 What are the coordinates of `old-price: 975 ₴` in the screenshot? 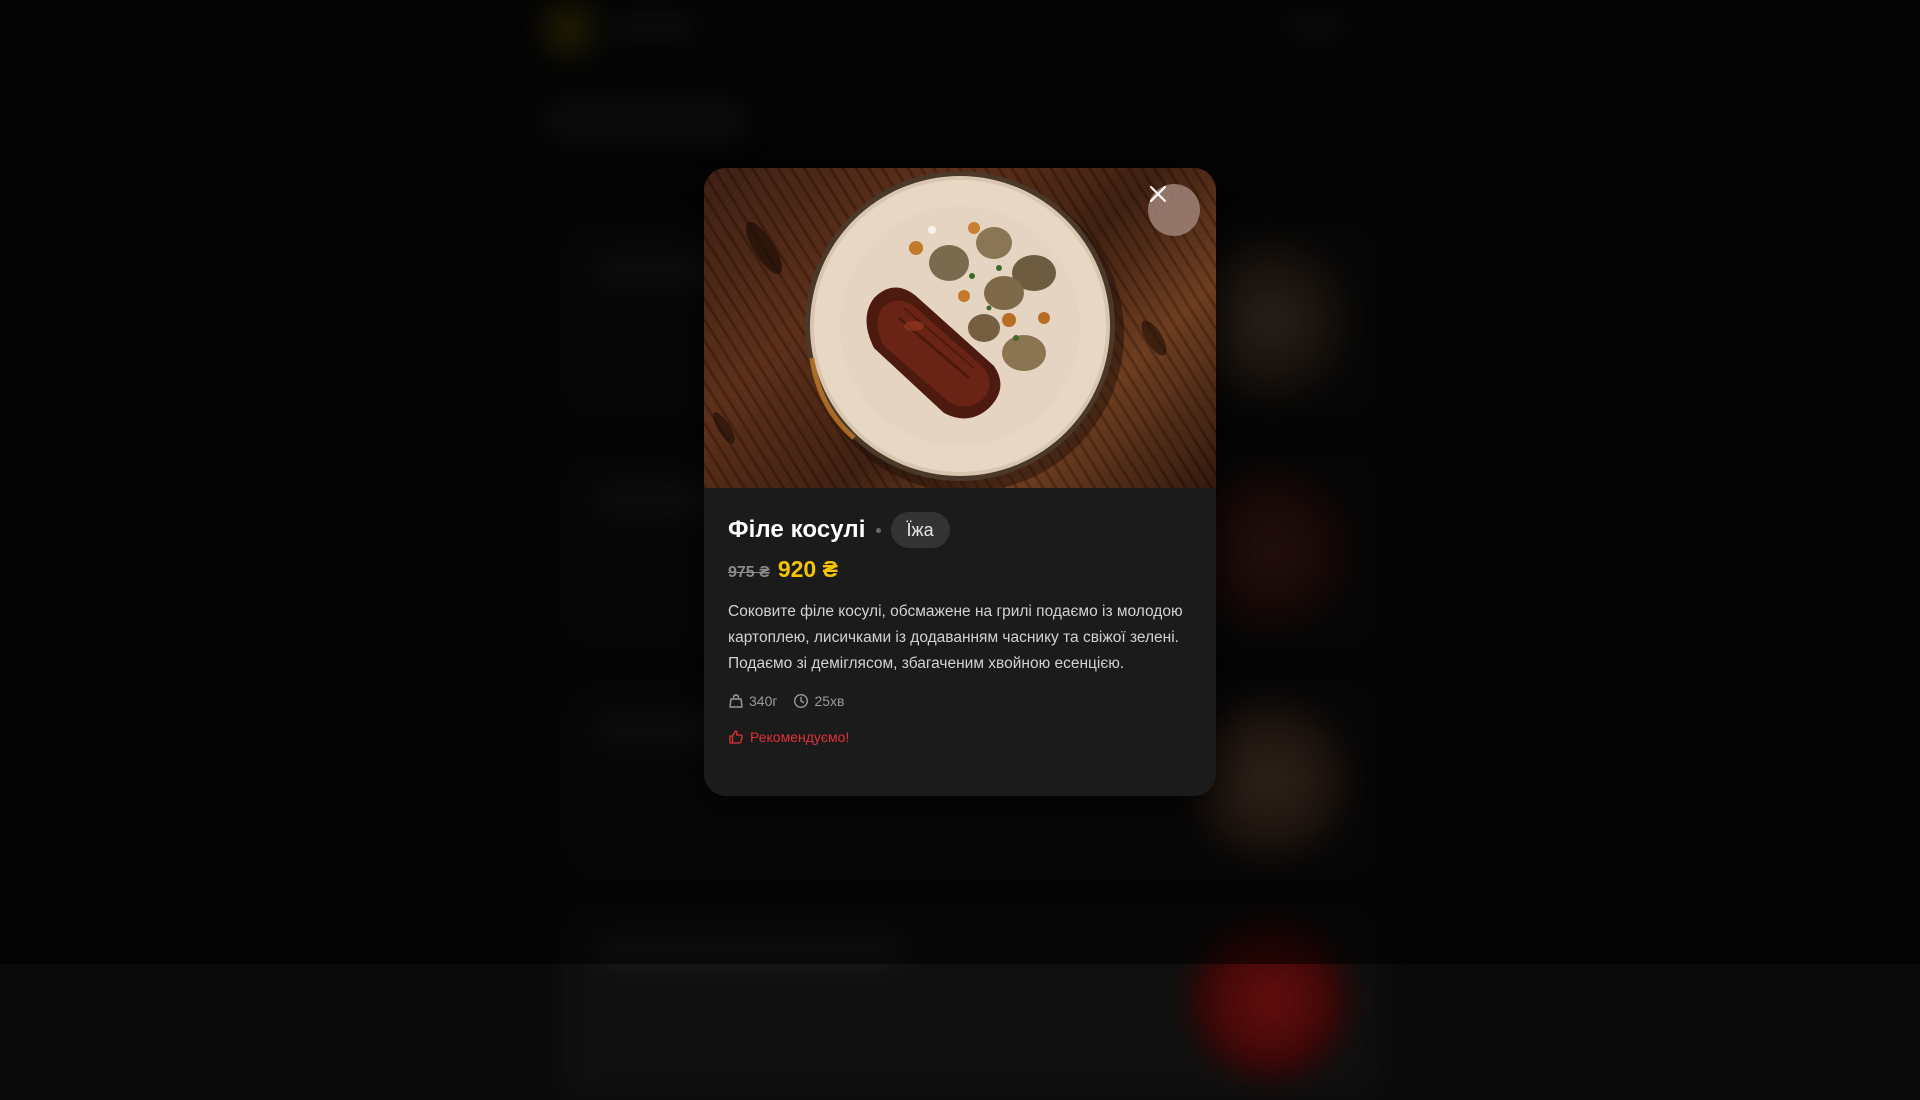 It's located at (749, 573).